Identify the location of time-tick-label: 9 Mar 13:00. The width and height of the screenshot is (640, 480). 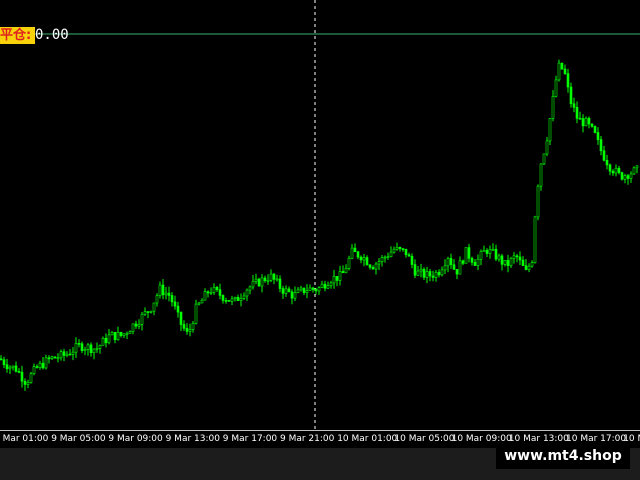
(192, 439).